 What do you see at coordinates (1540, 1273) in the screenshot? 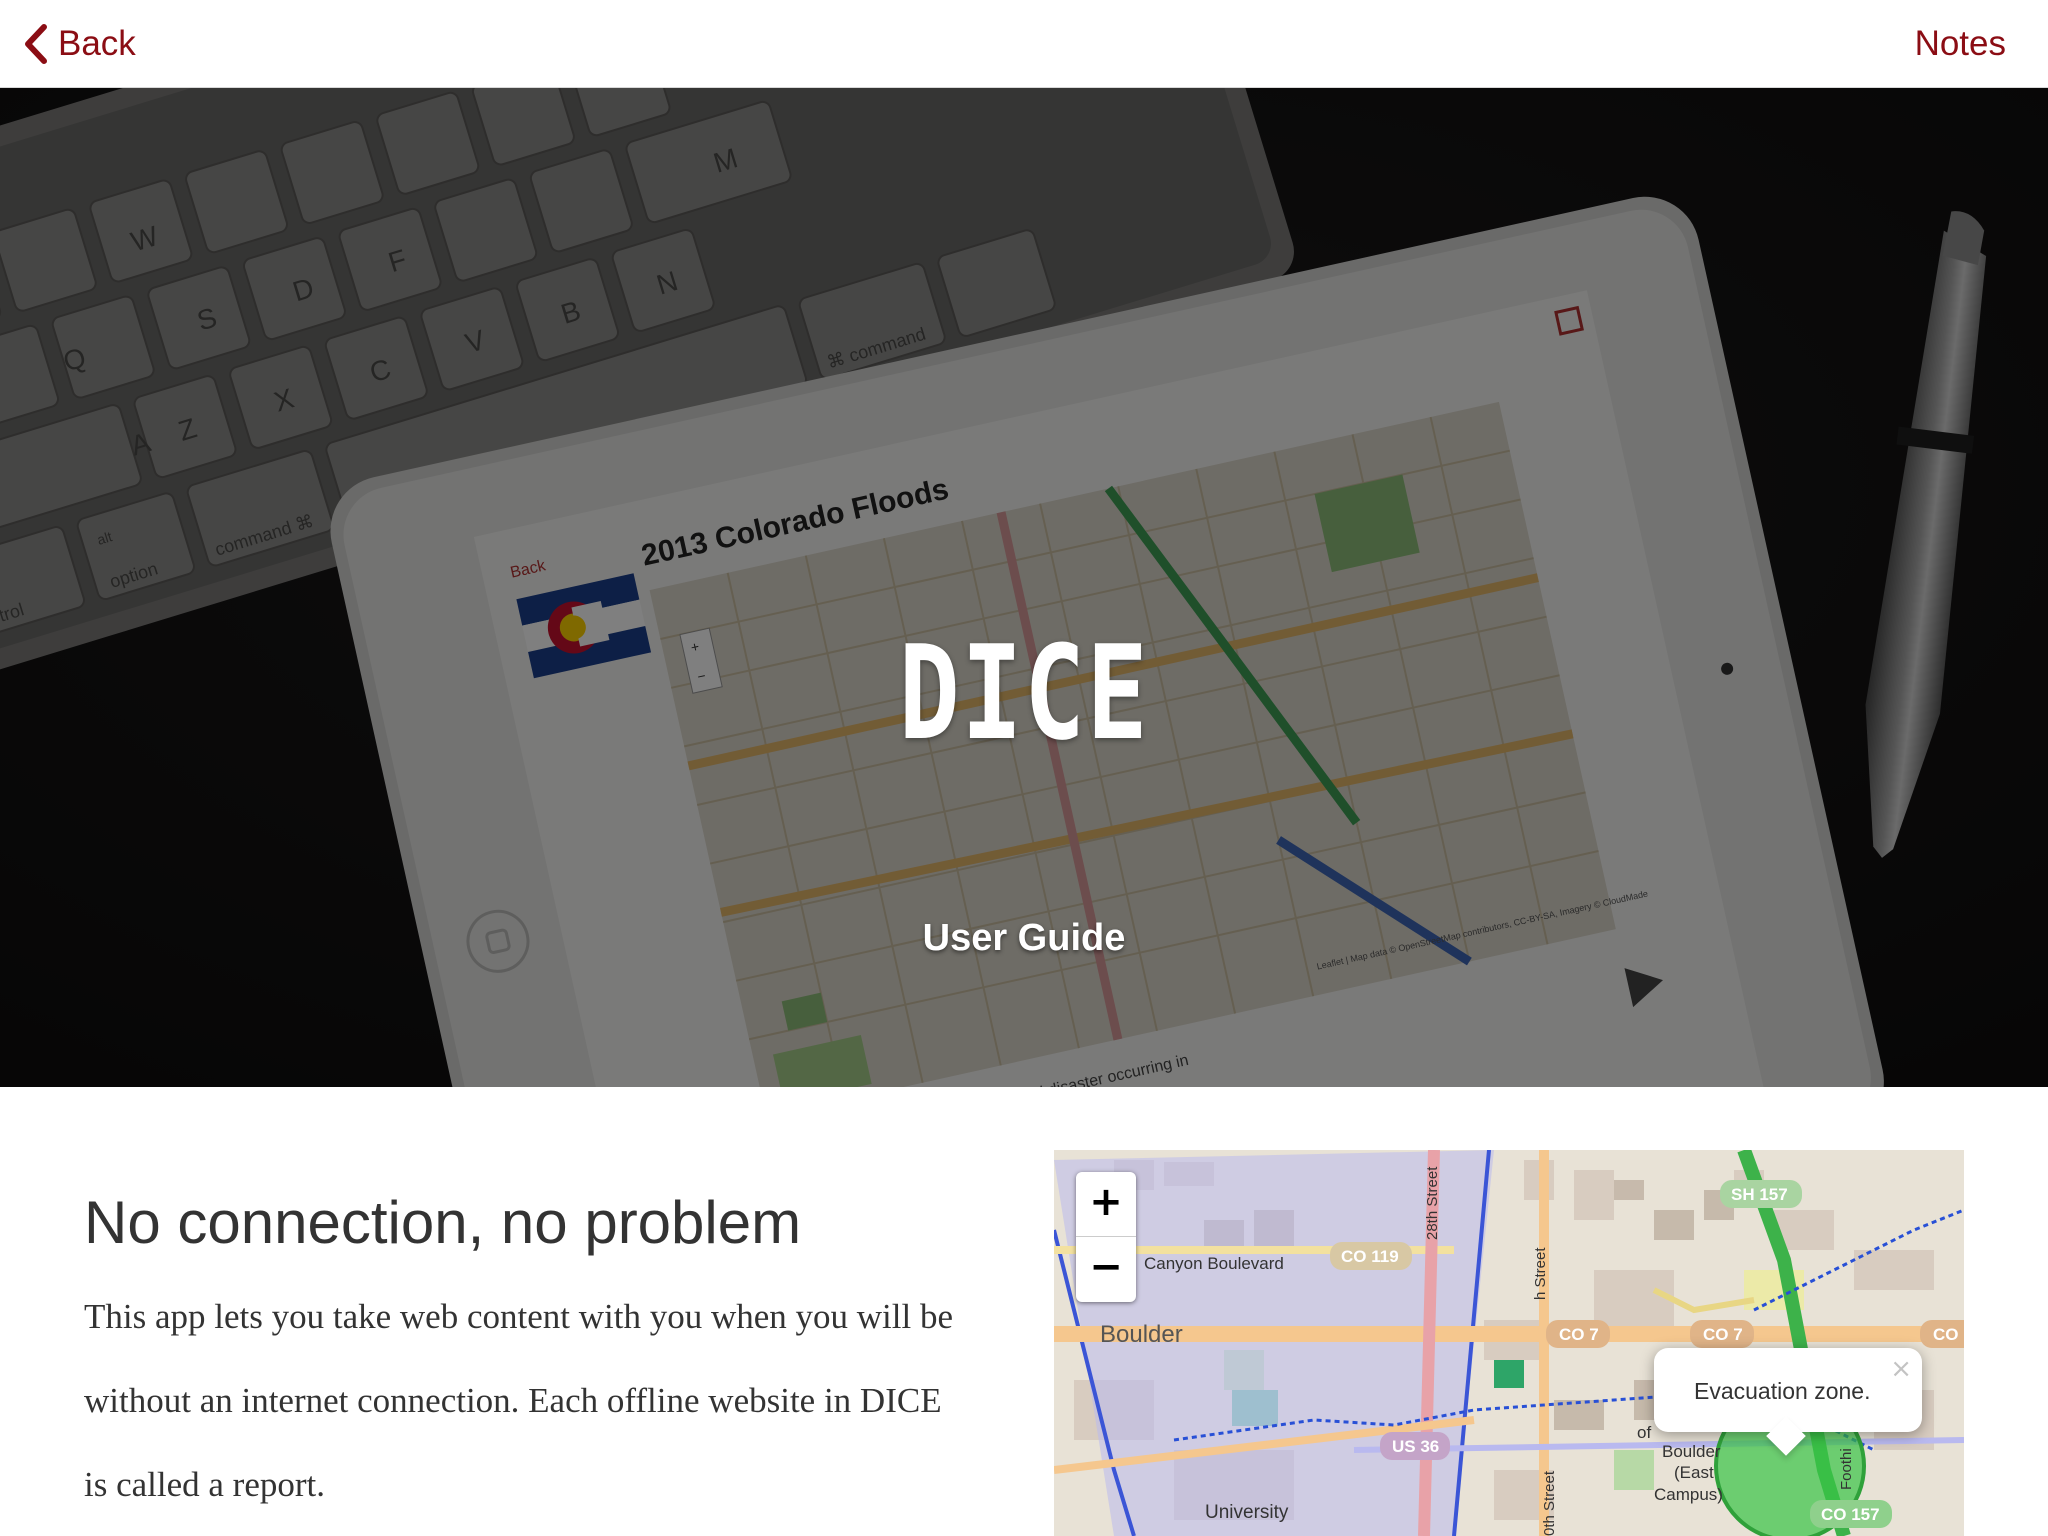
I see `map-label-30th: h Street` at bounding box center [1540, 1273].